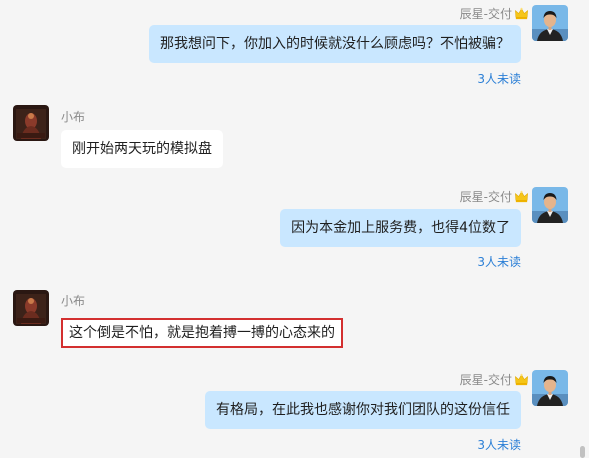 The image size is (589, 458). I want to click on scrollbar-thumb, so click(582, 452).